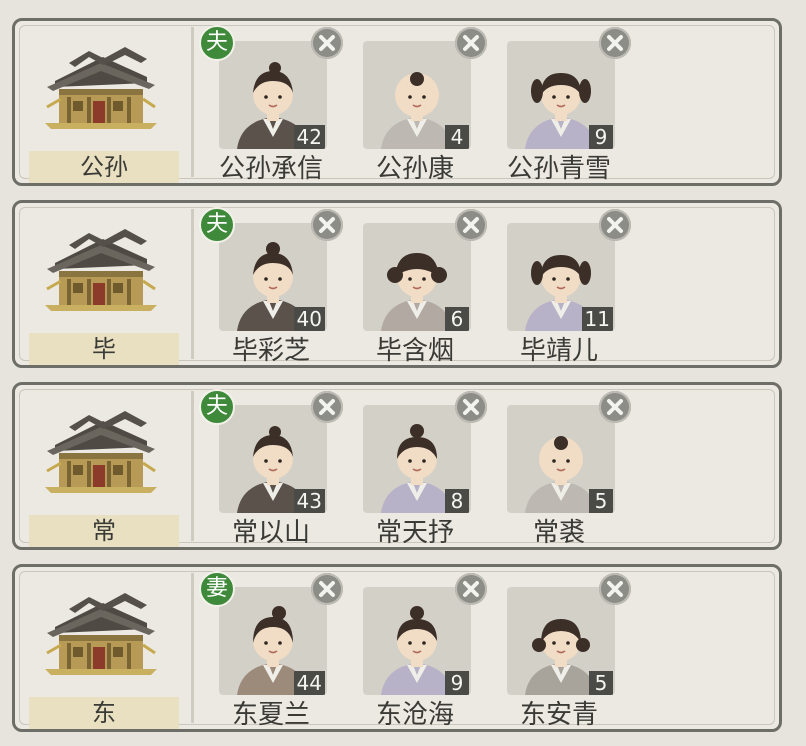 The image size is (806, 746). What do you see at coordinates (271, 105) in the screenshot?
I see `member-card: 42 公孙承信 夫` at bounding box center [271, 105].